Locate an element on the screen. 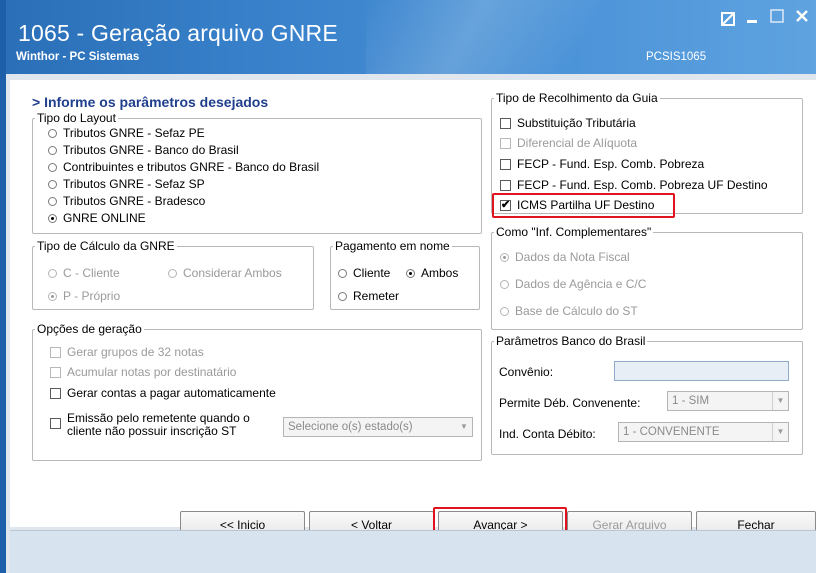  states-select-value: Selecione o(s) estado(s) is located at coordinates (350, 427).